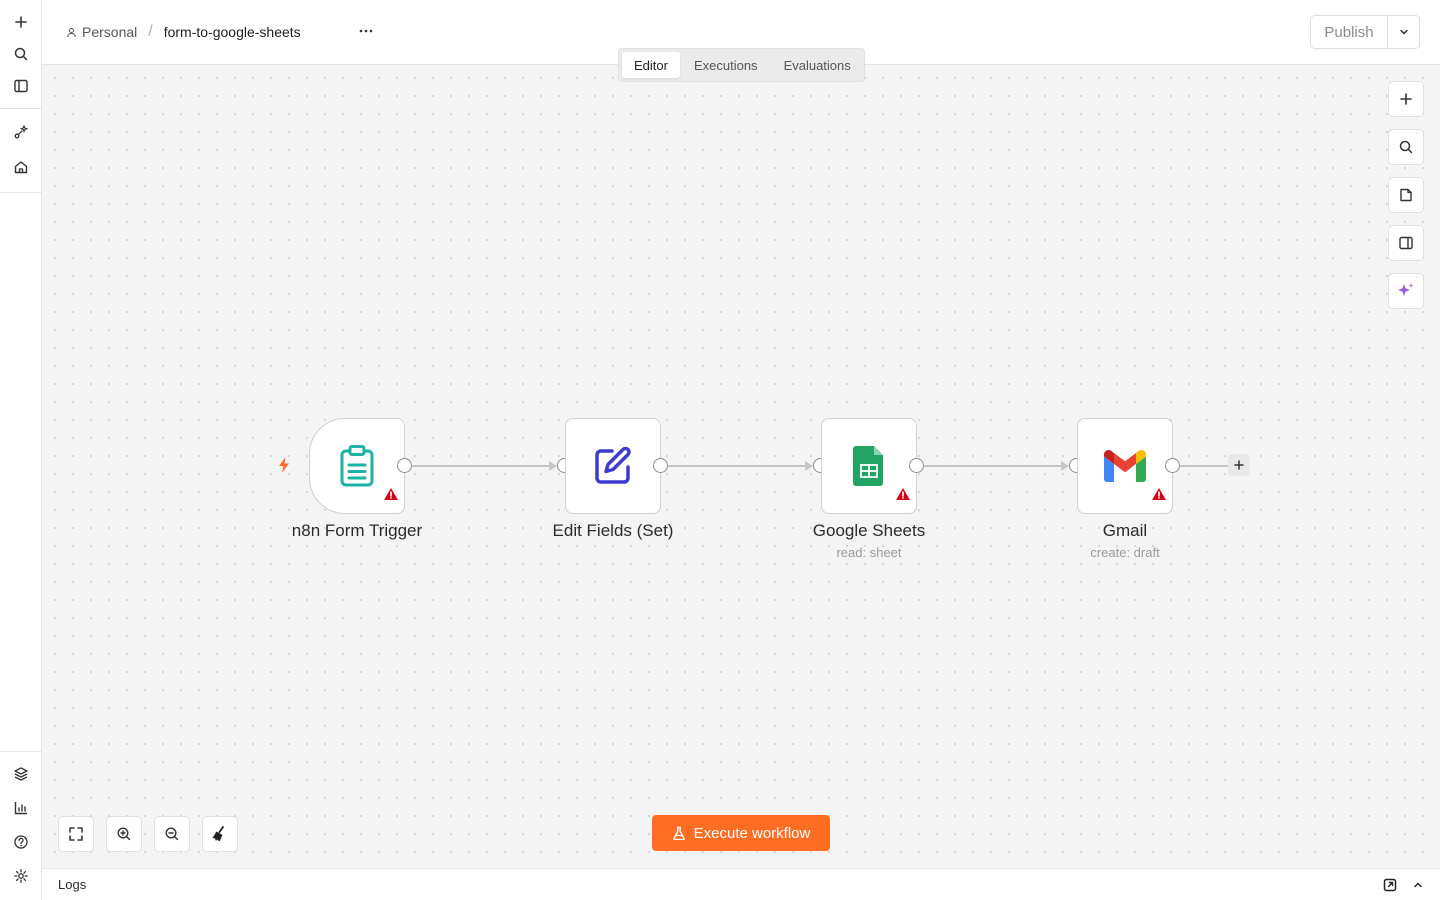  I want to click on node-form-trigger, so click(357, 466).